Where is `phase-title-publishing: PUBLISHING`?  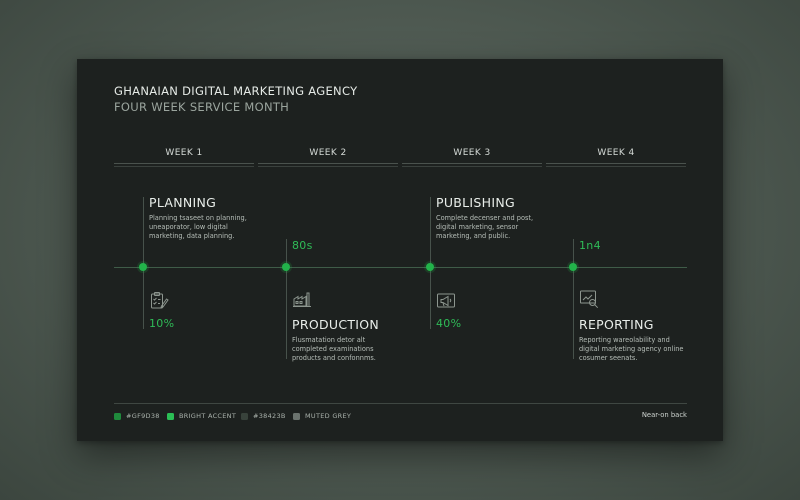 phase-title-publishing: PUBLISHING is located at coordinates (475, 202).